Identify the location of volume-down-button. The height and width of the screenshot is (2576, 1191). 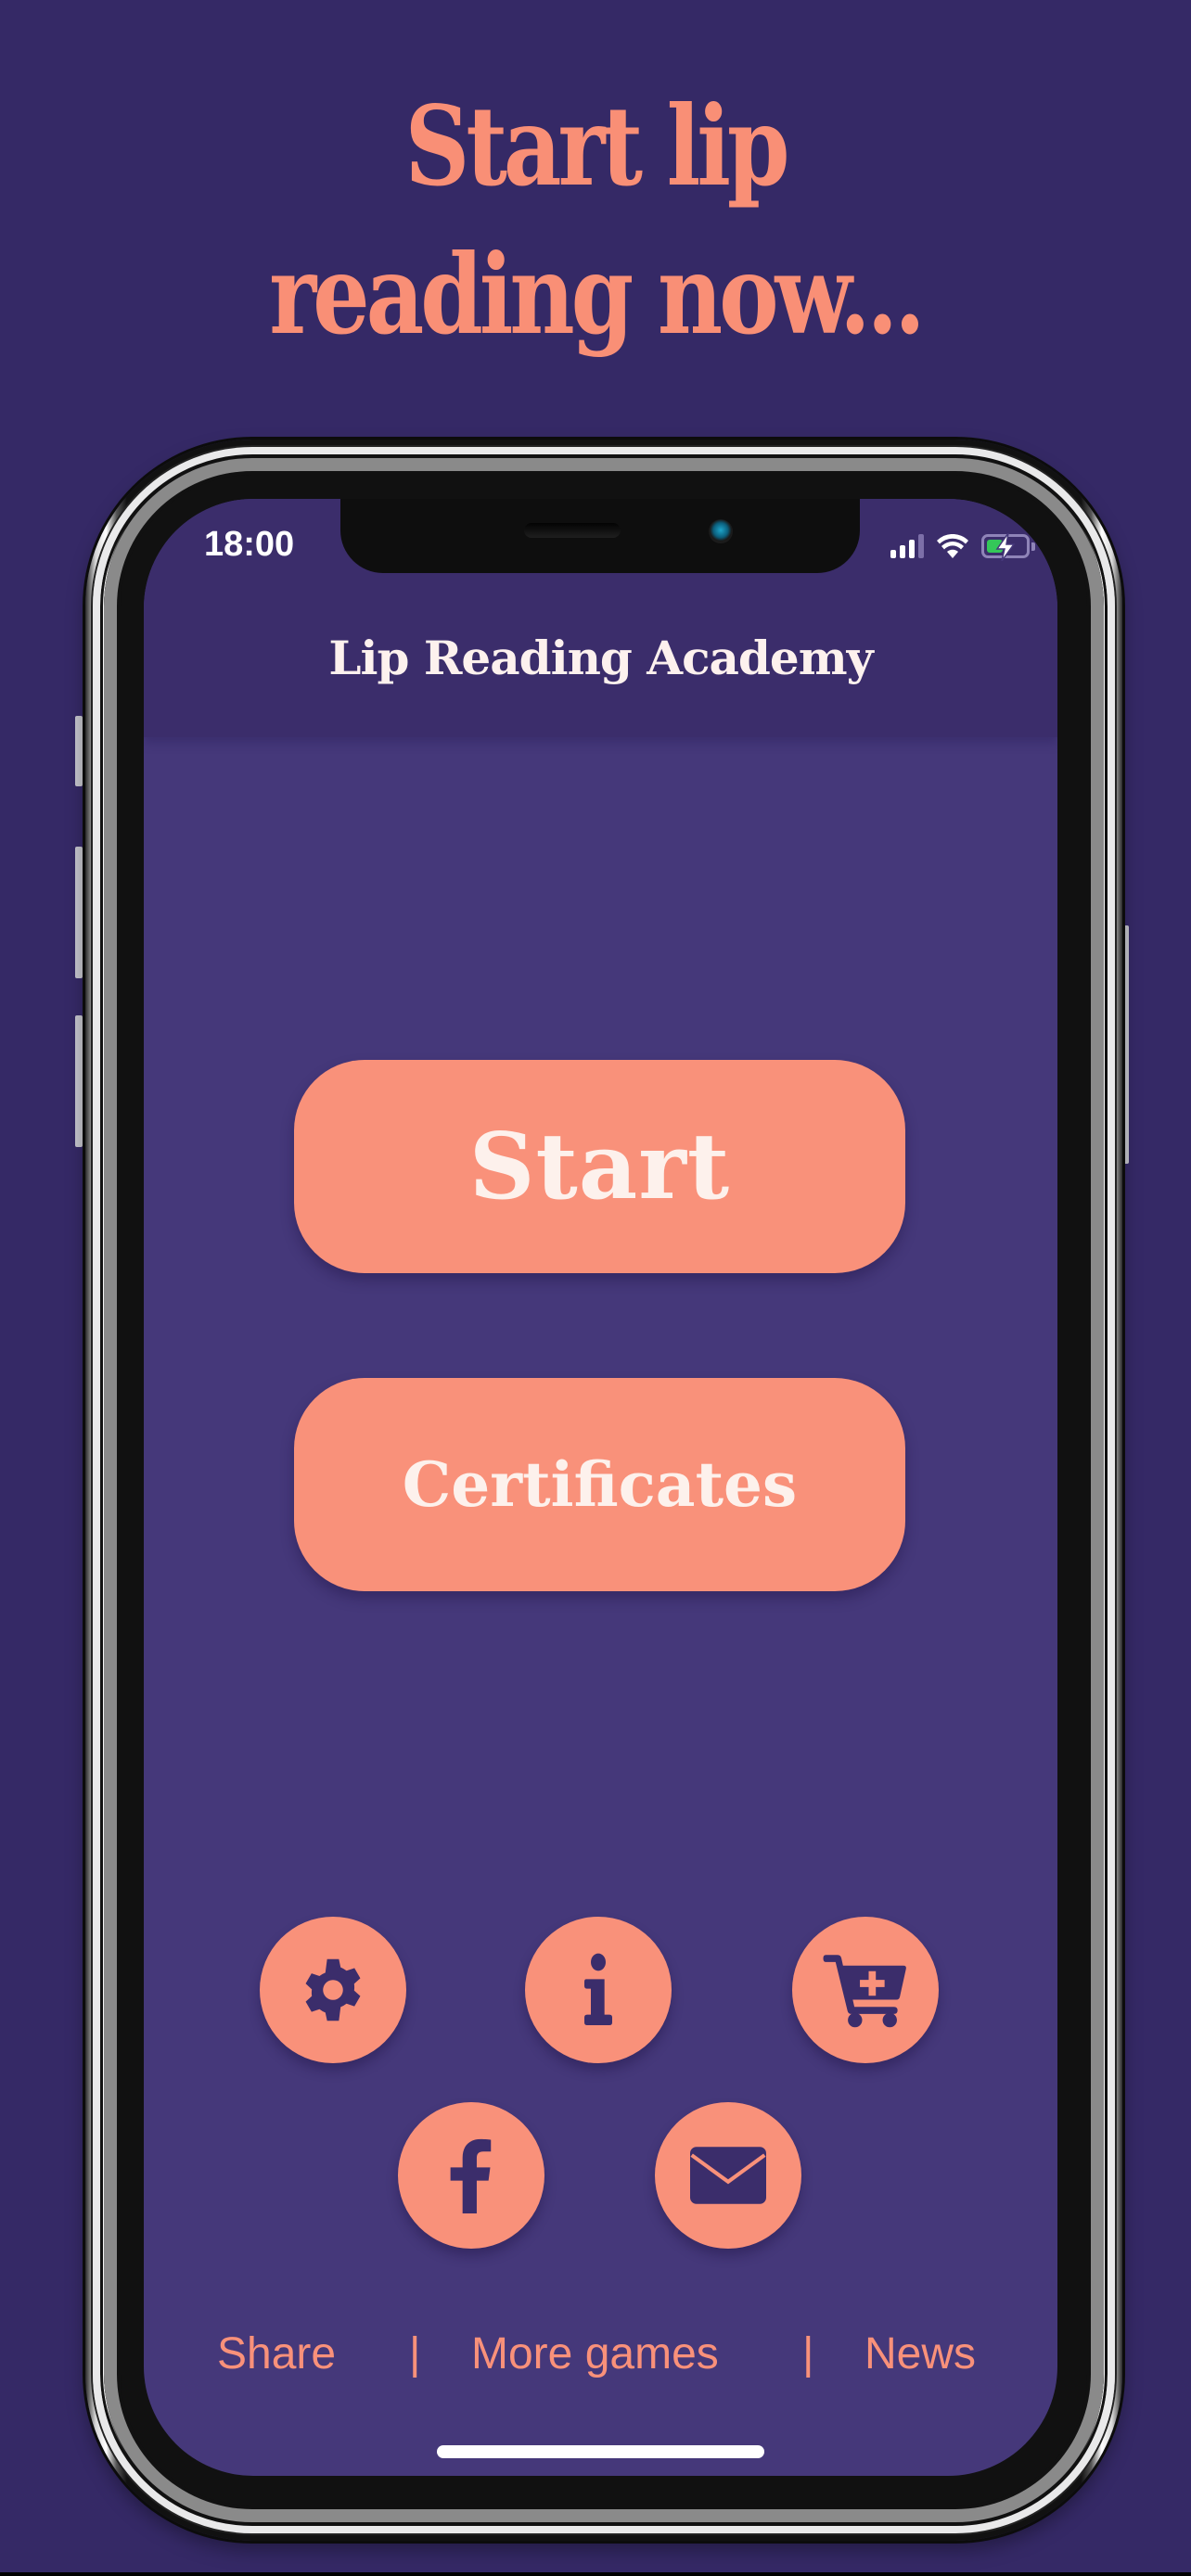
(79, 1081).